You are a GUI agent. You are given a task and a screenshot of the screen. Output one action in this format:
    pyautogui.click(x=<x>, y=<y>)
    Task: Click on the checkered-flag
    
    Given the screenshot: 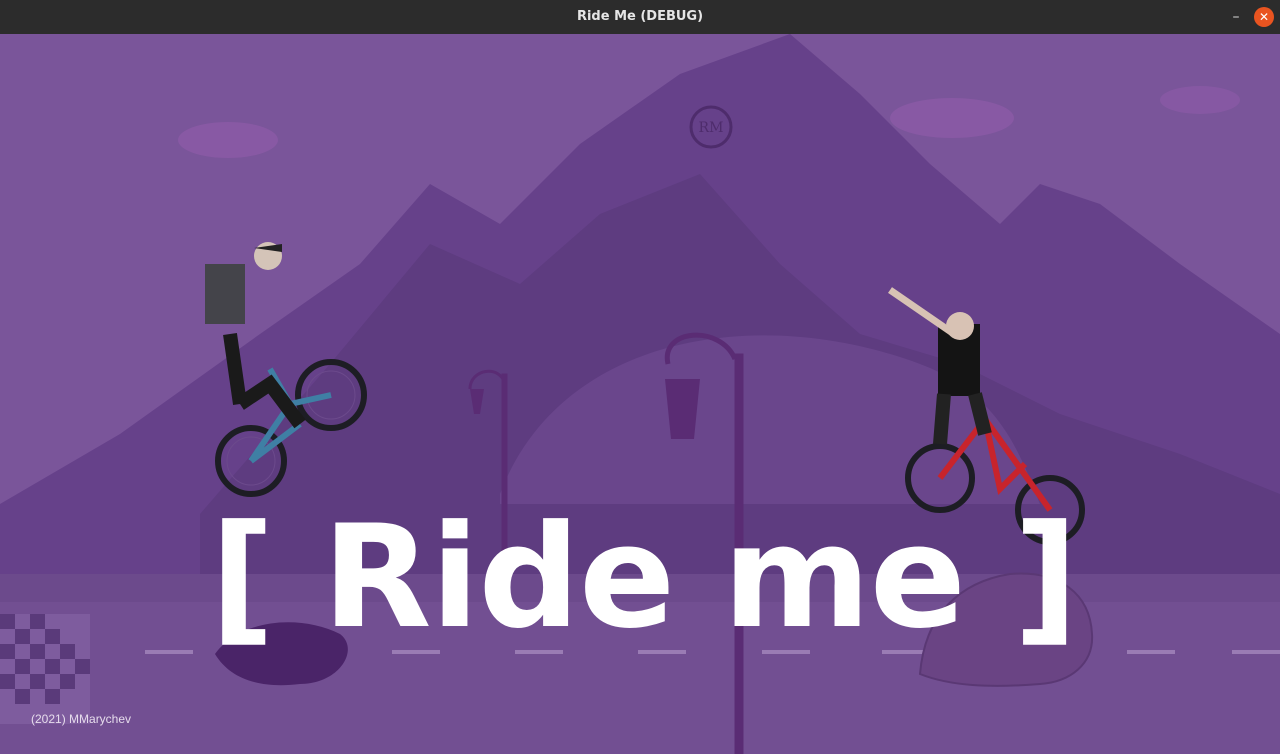 What is the action you would take?
    pyautogui.click(x=45, y=669)
    